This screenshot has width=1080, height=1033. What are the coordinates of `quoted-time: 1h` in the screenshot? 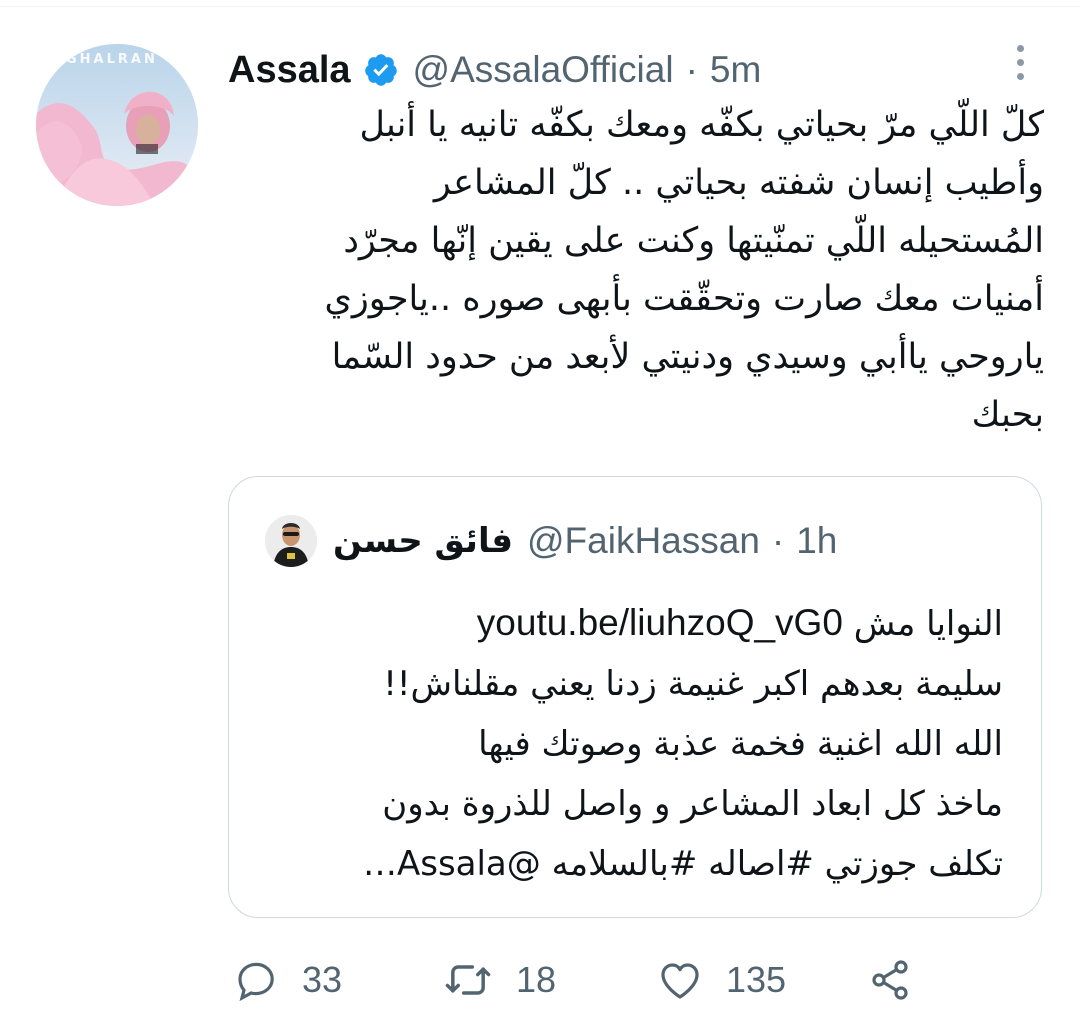 It's located at (816, 541).